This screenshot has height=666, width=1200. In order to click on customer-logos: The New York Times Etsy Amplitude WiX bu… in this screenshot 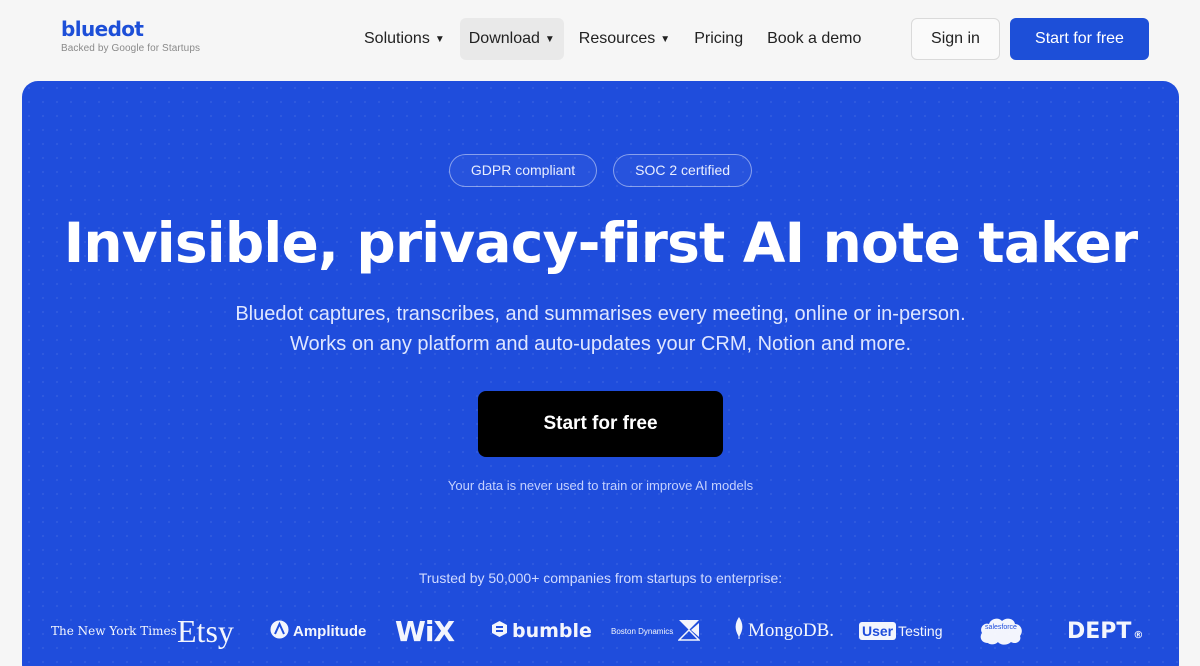, I will do `click(600, 631)`.